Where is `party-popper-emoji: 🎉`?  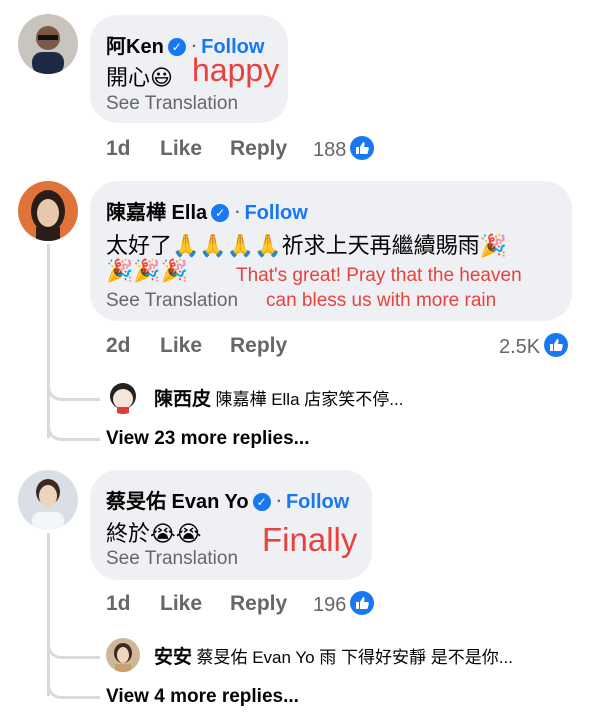 party-popper-emoji: 🎉 is located at coordinates (493, 246).